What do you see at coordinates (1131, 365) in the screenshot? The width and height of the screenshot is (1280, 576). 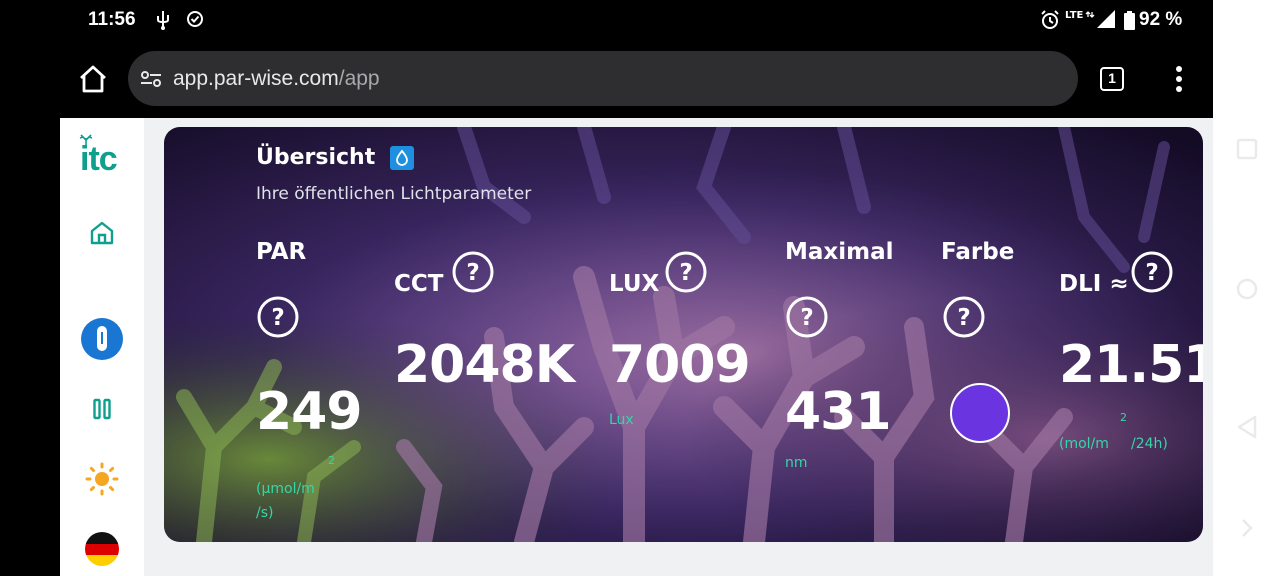 I see `dli-value: 21.51` at bounding box center [1131, 365].